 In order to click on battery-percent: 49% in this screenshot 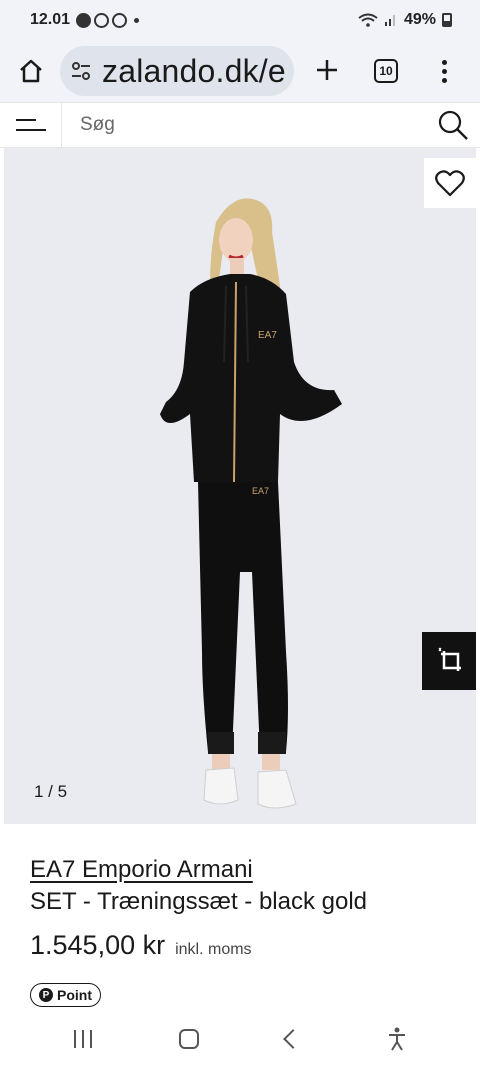, I will do `click(419, 19)`.